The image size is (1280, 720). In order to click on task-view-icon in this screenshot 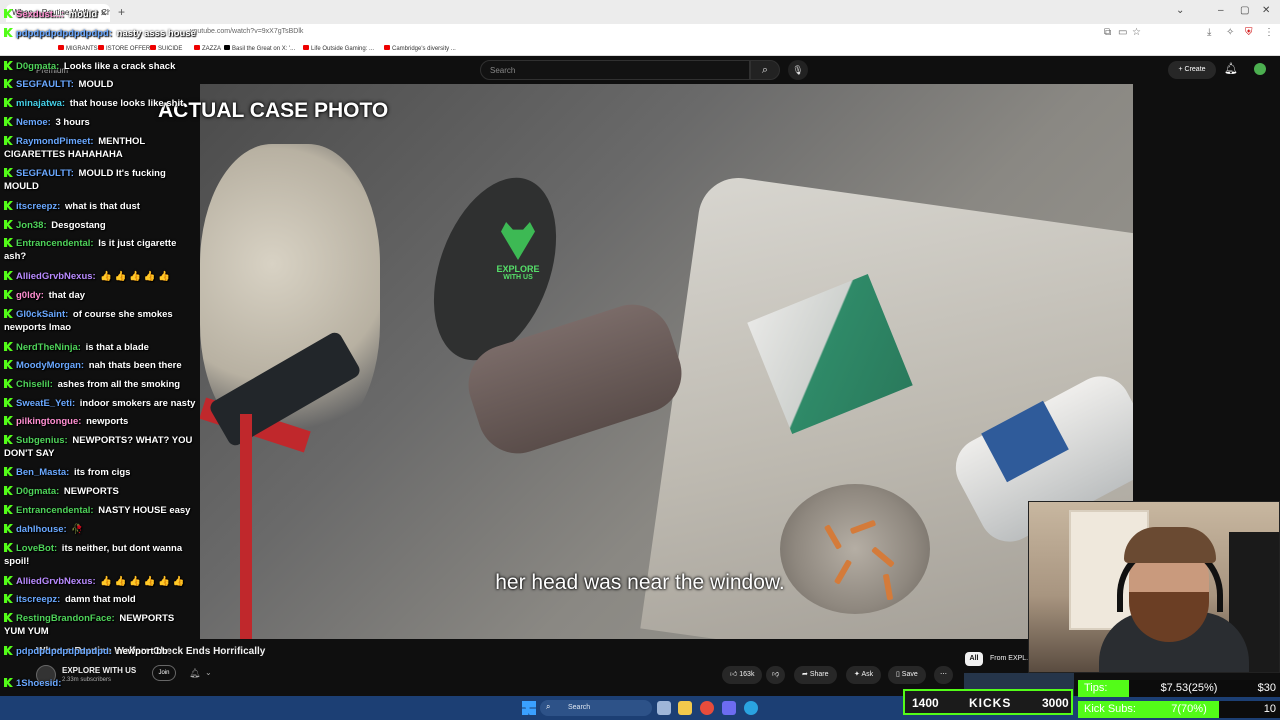, I will do `click(664, 708)`.